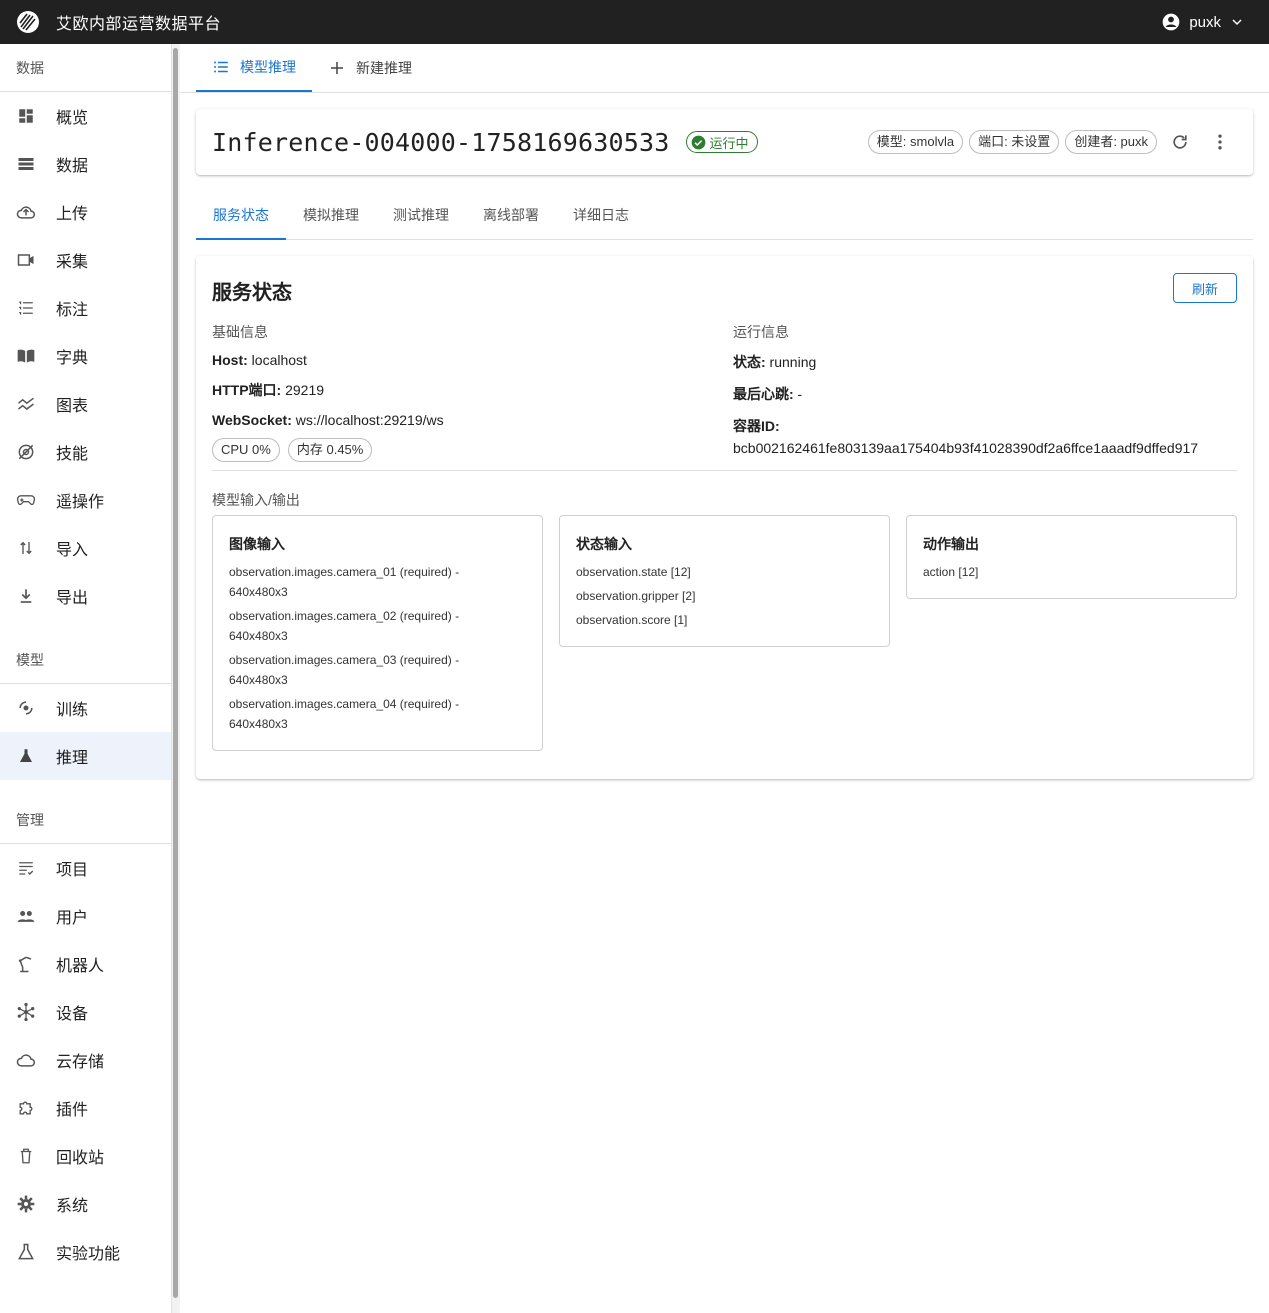 Image resolution: width=1269 pixels, height=1313 pixels. What do you see at coordinates (421, 217) in the screenshot?
I see `tab-test-inference: 测试推理` at bounding box center [421, 217].